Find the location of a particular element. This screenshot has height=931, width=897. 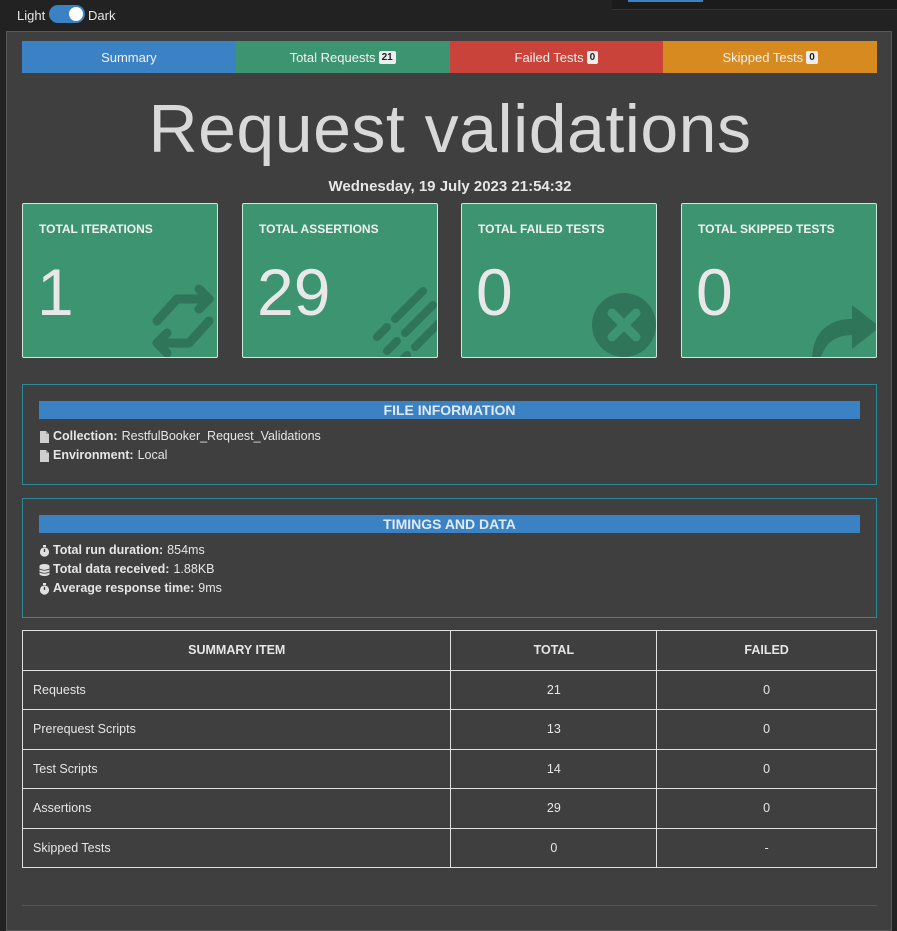

row-failed: - is located at coordinates (766, 847).